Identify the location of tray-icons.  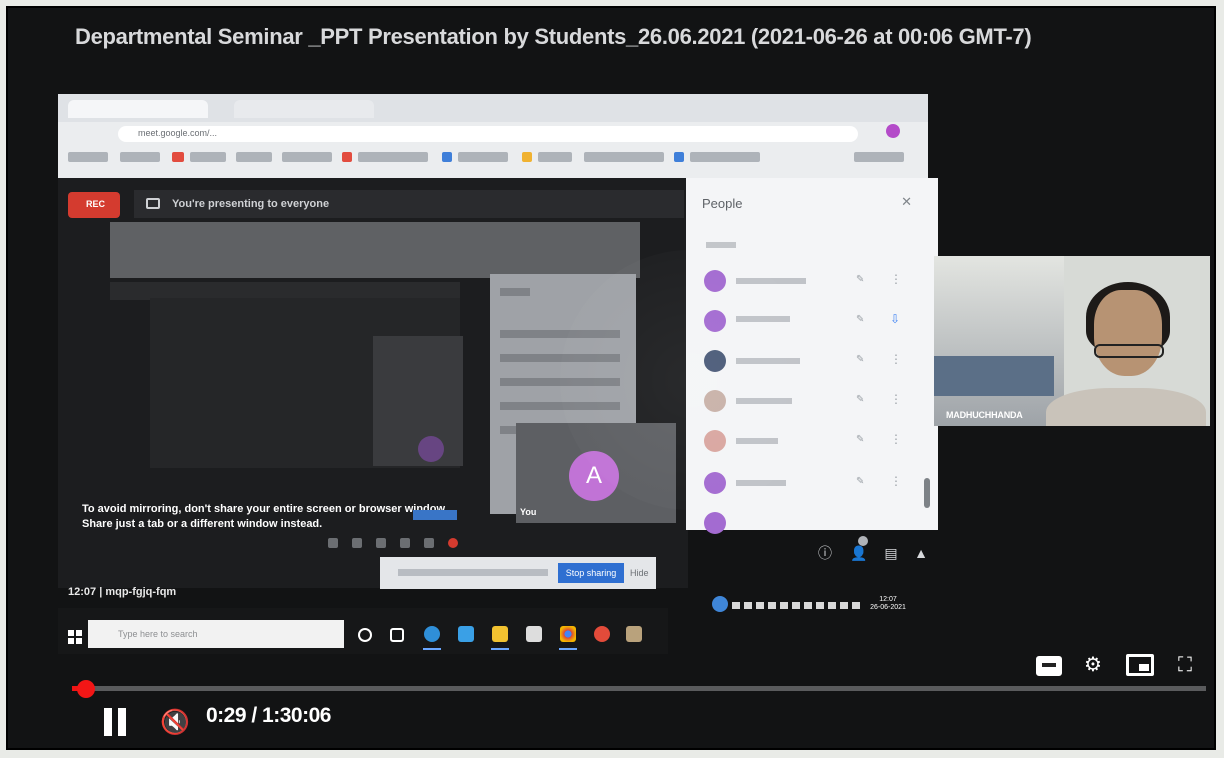
(797, 605).